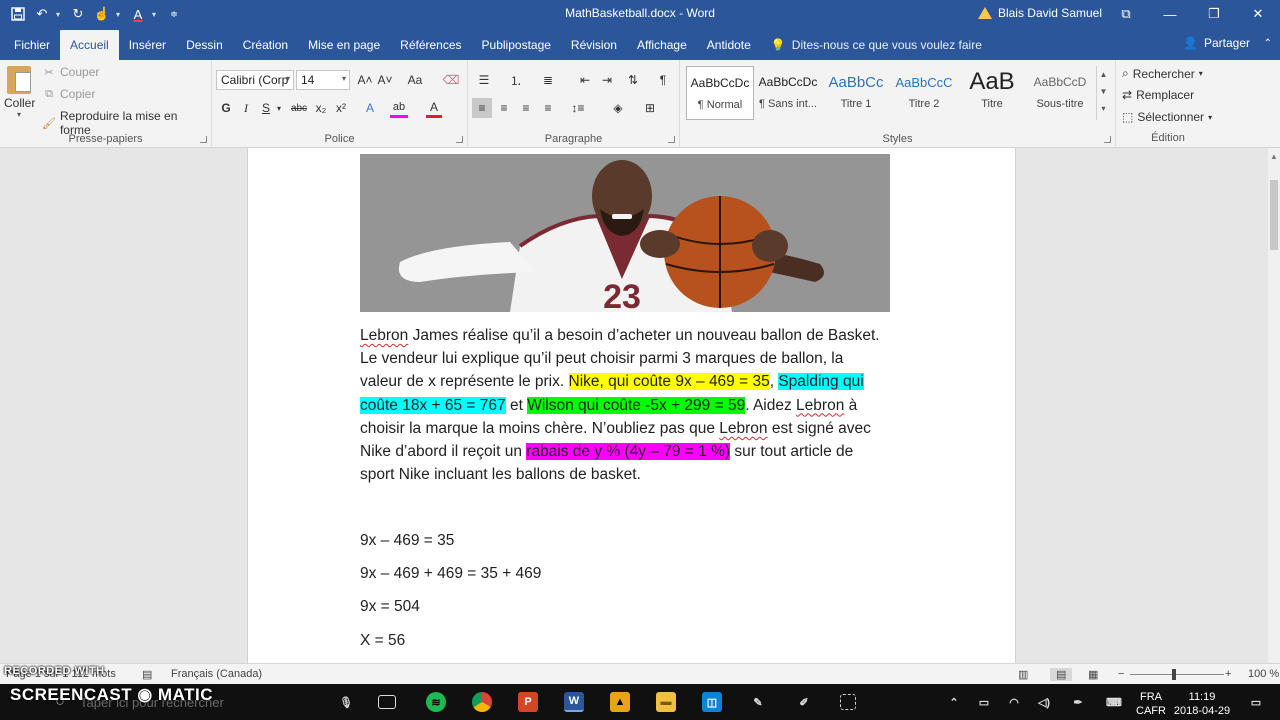  What do you see at coordinates (1121, 674) in the screenshot?
I see `zoom-out-icon: −` at bounding box center [1121, 674].